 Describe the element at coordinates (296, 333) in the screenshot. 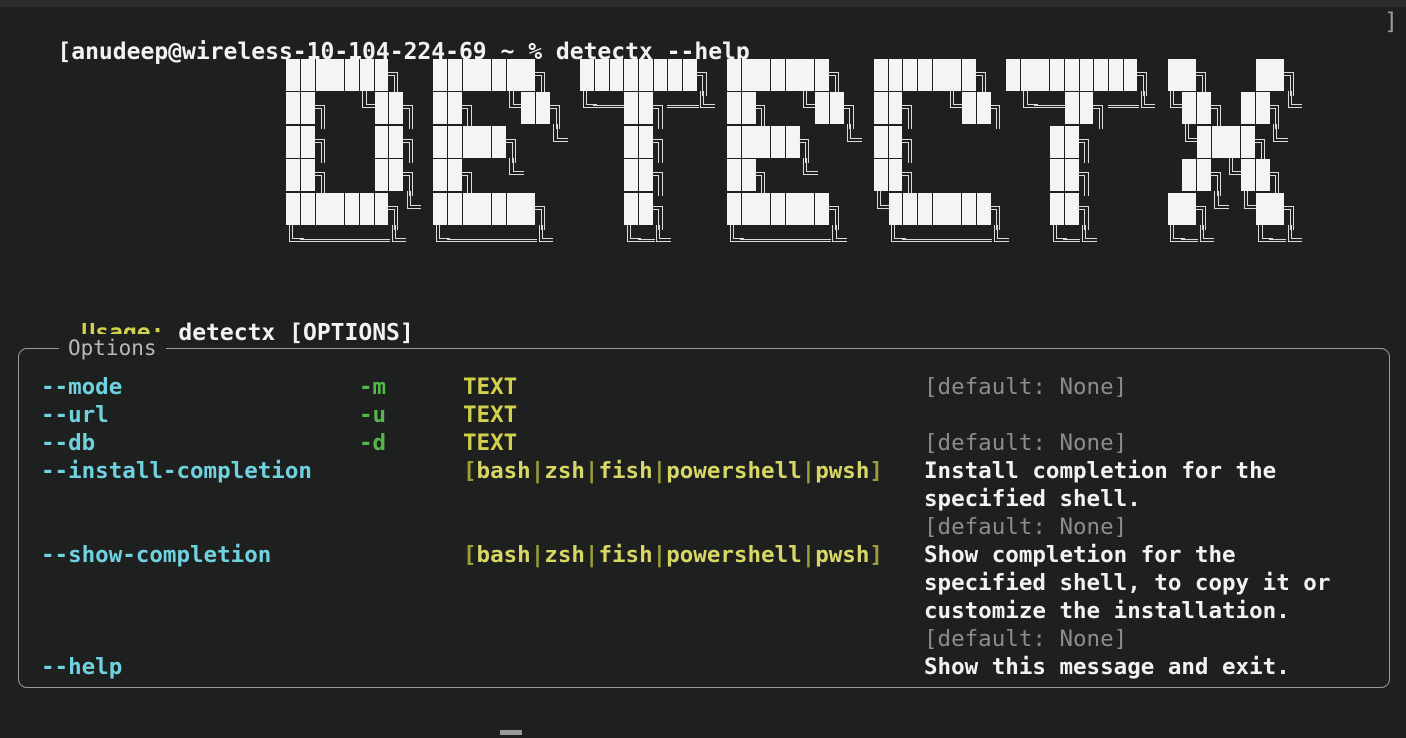

I see `usage-command: detectx [OPTIONS]` at that location.